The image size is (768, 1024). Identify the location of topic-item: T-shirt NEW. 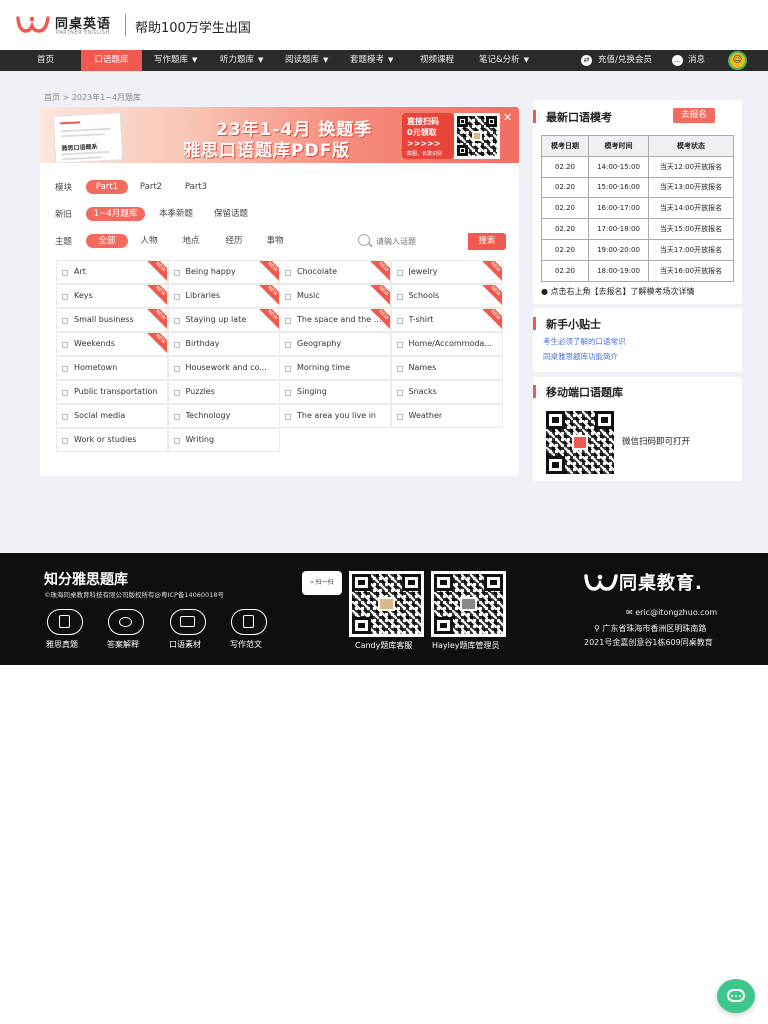
(446, 320).